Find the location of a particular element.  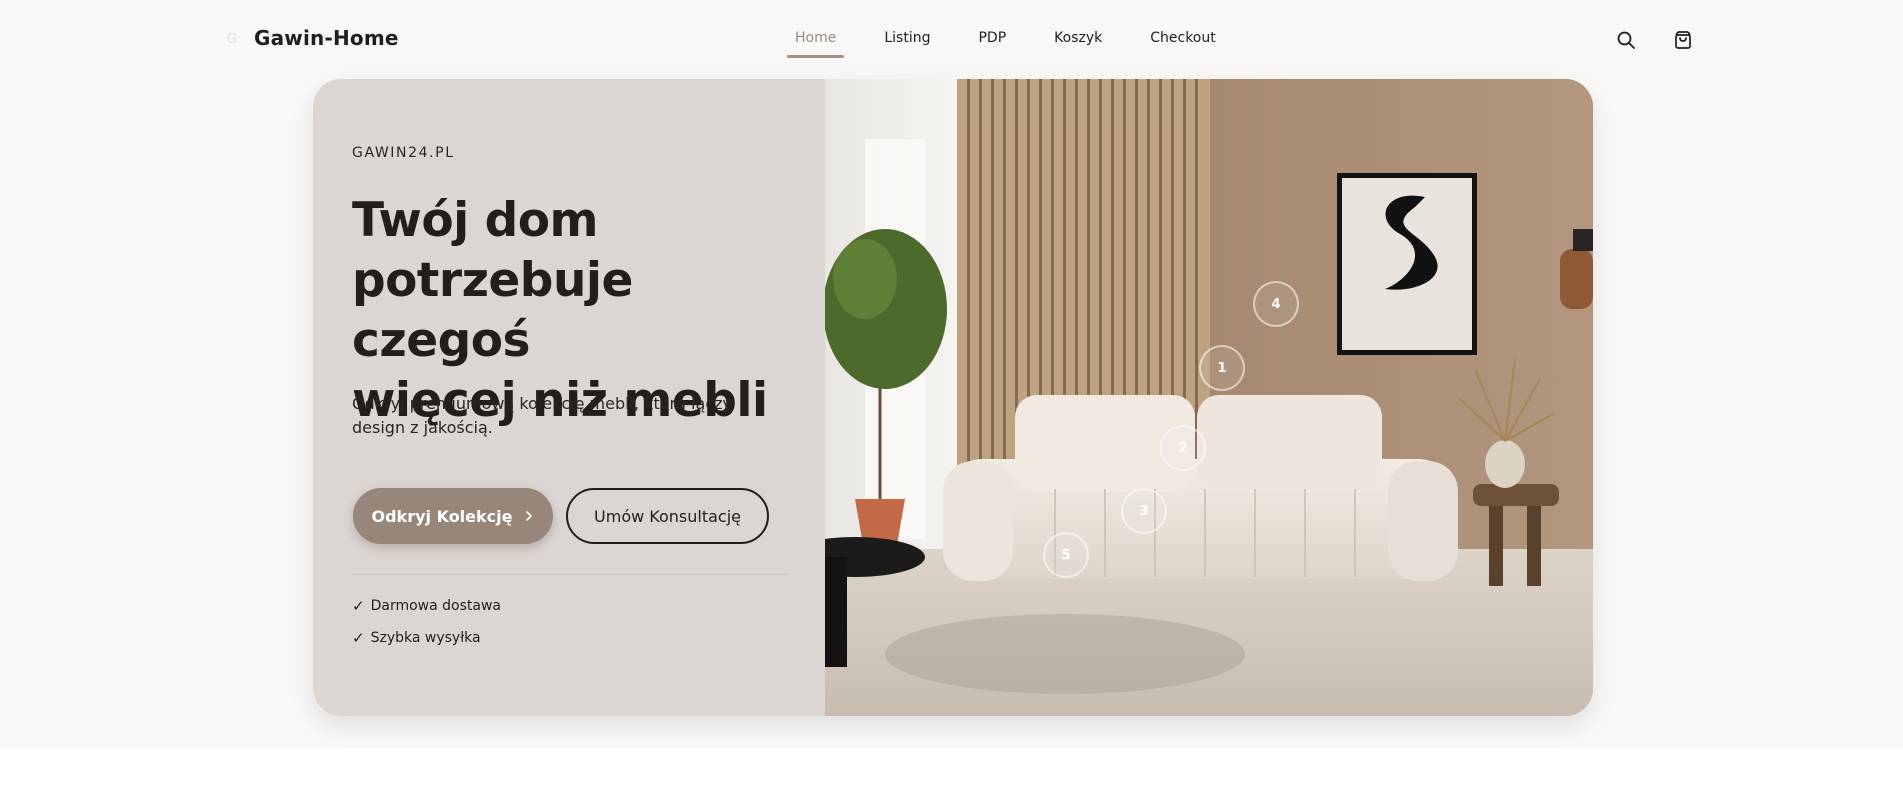

nav-item-checkout: Checkout is located at coordinates (1183, 38).